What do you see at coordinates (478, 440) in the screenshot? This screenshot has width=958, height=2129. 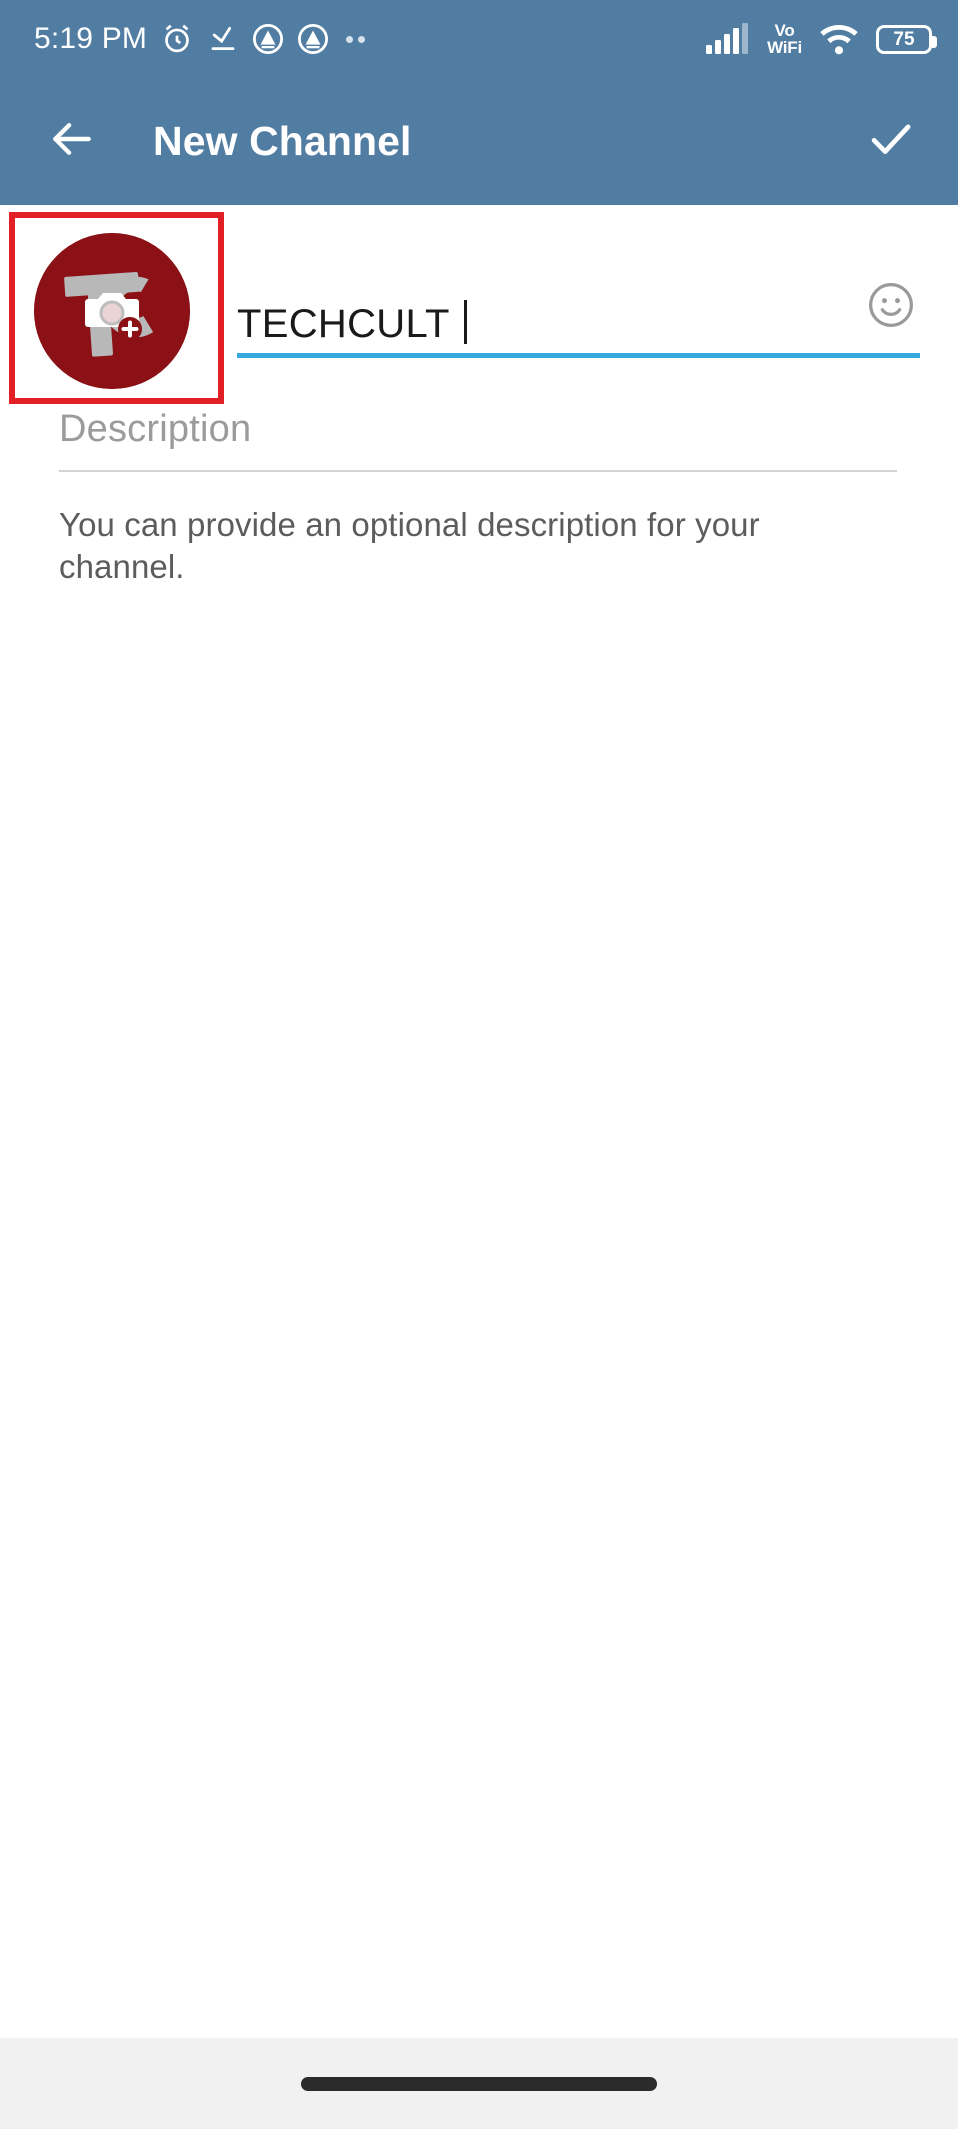 I see `channel-description-input: Description` at bounding box center [478, 440].